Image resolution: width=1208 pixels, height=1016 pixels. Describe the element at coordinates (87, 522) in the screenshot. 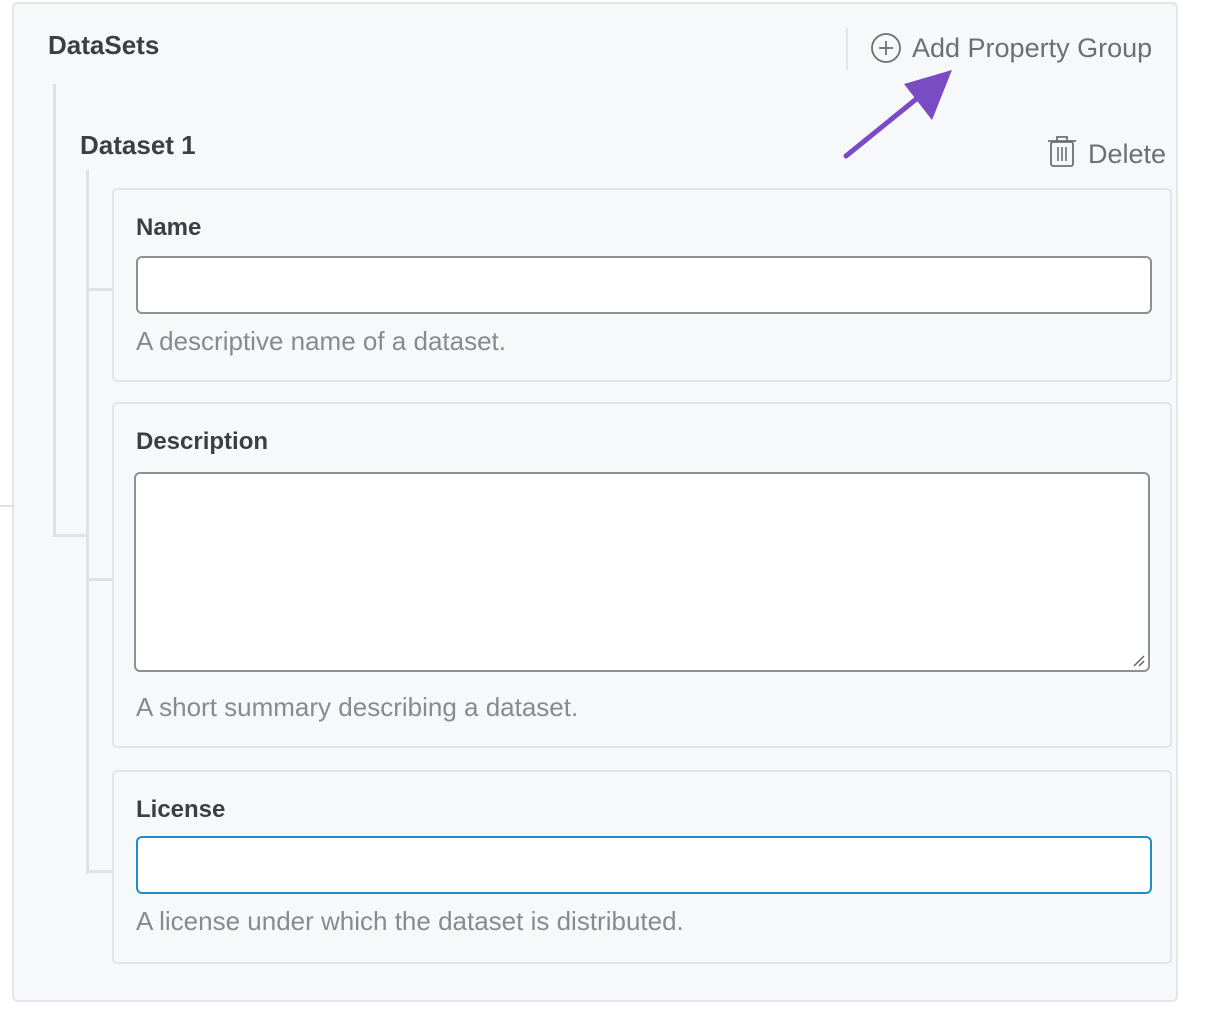

I see `tree-connector-inner` at that location.